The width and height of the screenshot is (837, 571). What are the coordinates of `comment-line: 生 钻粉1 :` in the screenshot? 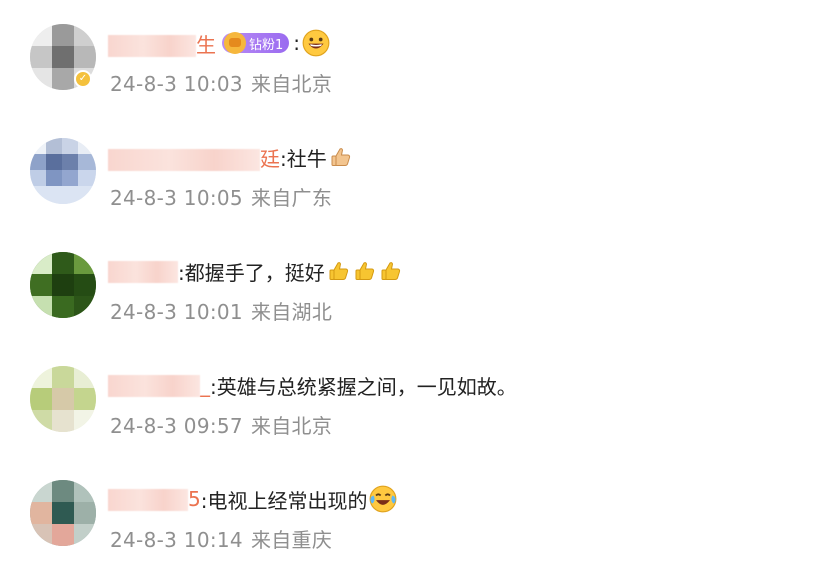 It's located at (219, 43).